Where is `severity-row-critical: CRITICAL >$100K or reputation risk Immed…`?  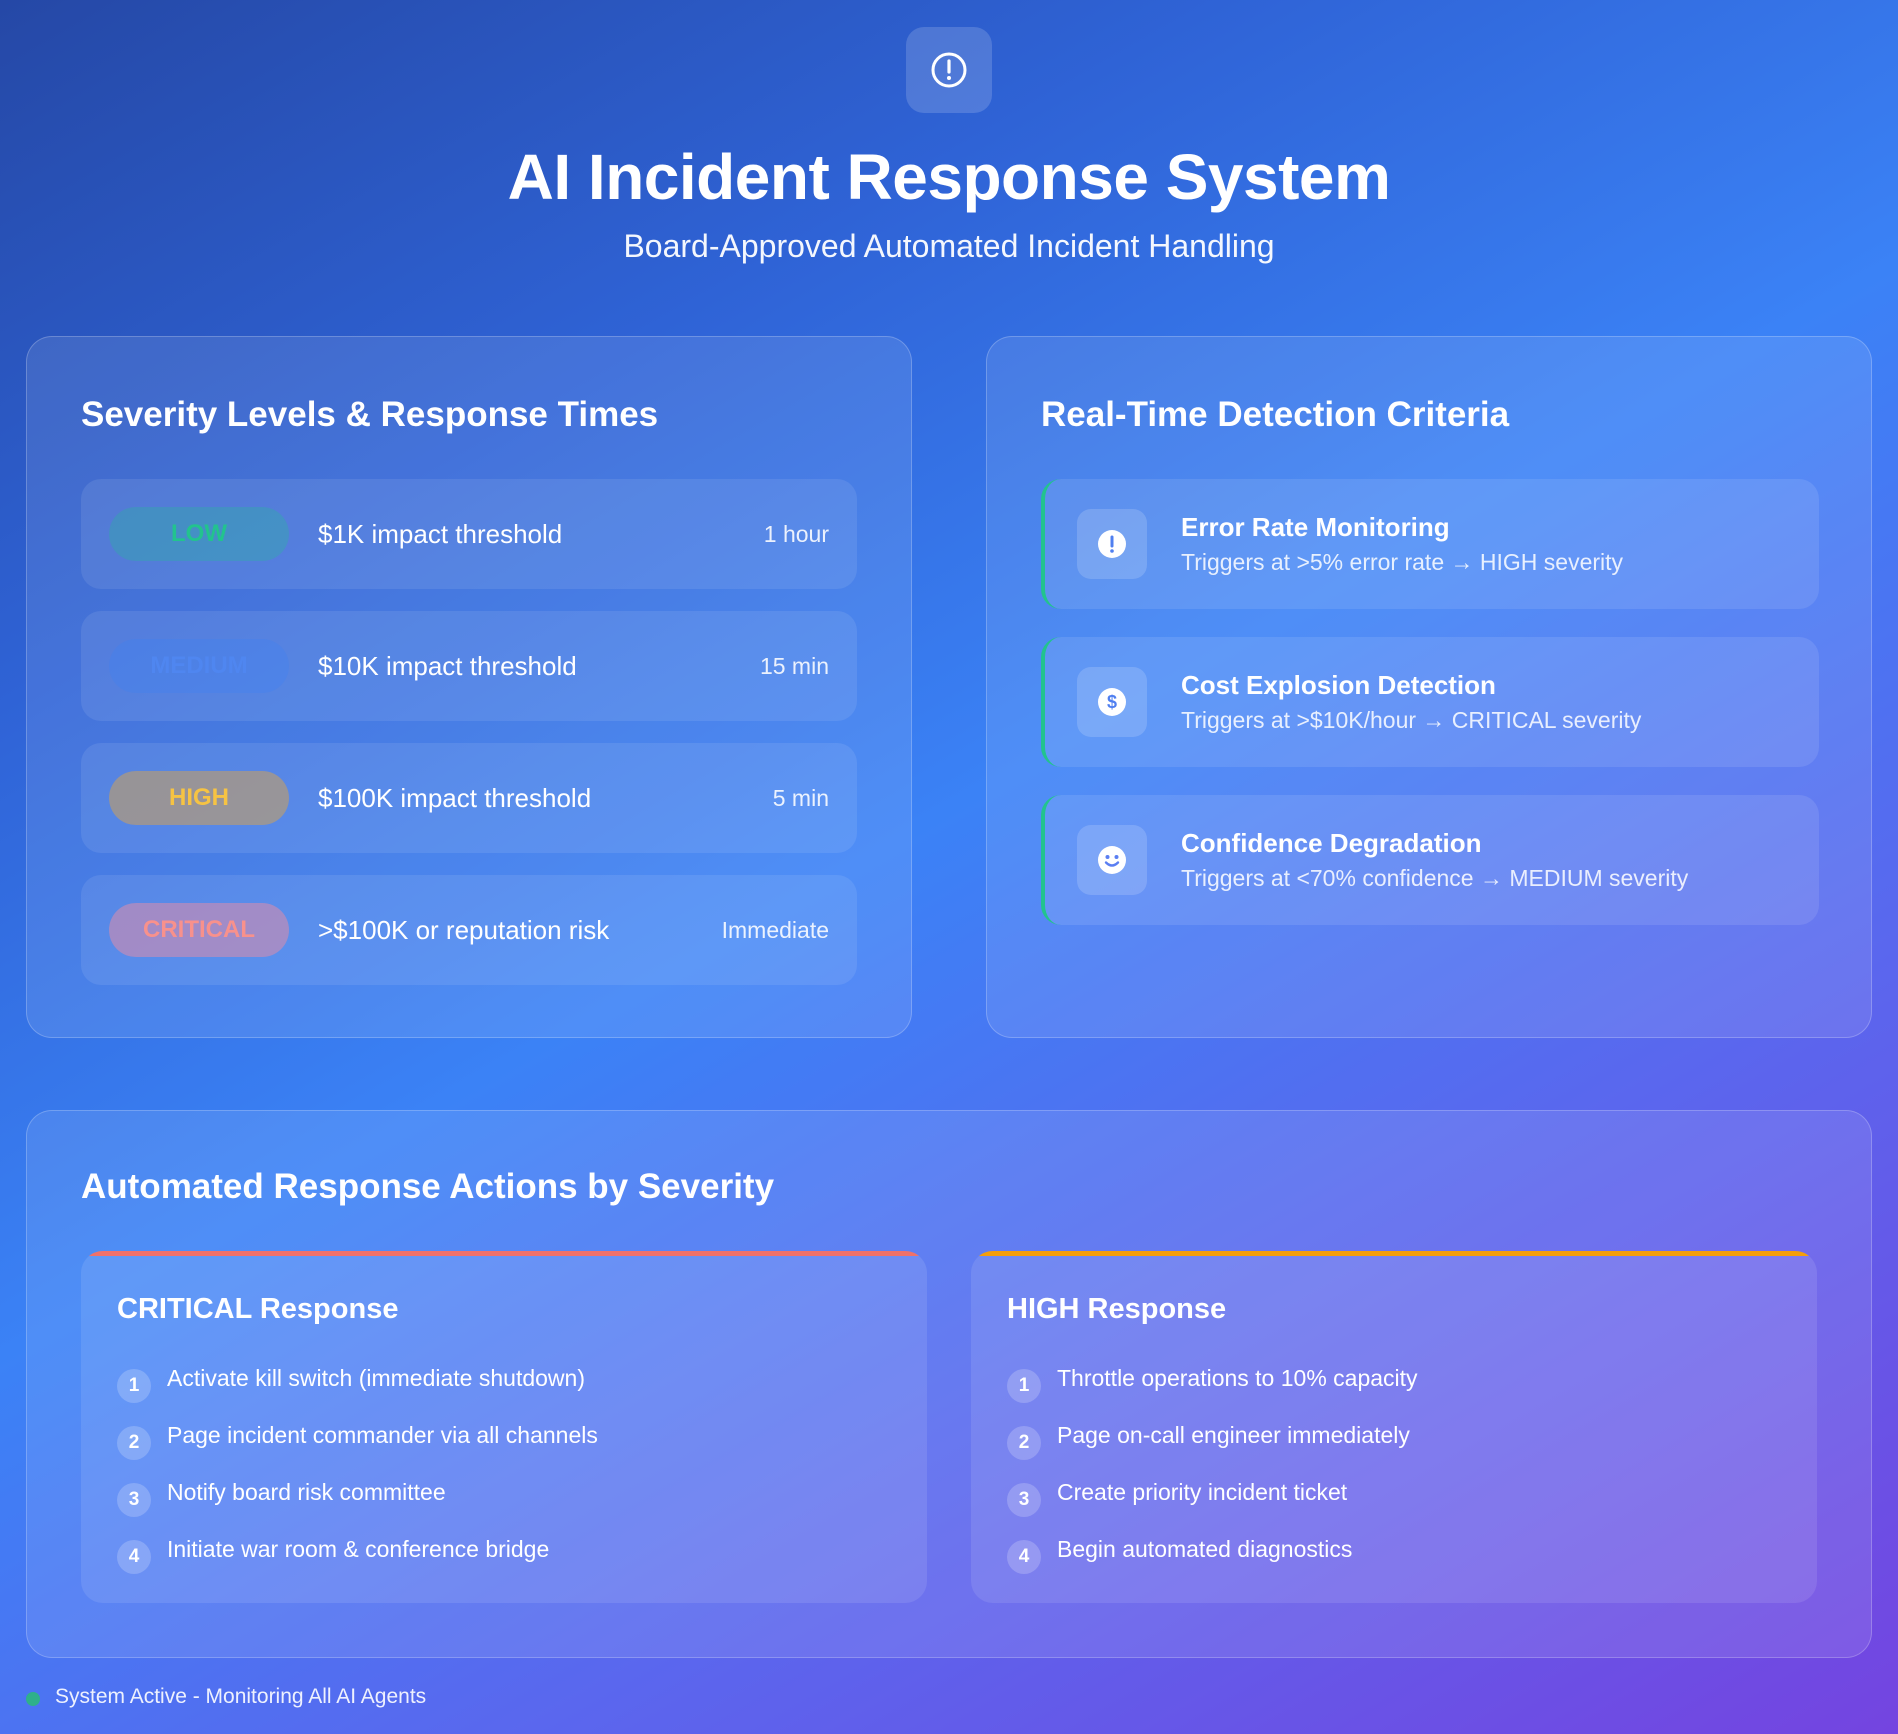
severity-row-critical: CRITICAL >$100K or reputation risk Immed… is located at coordinates (469, 930).